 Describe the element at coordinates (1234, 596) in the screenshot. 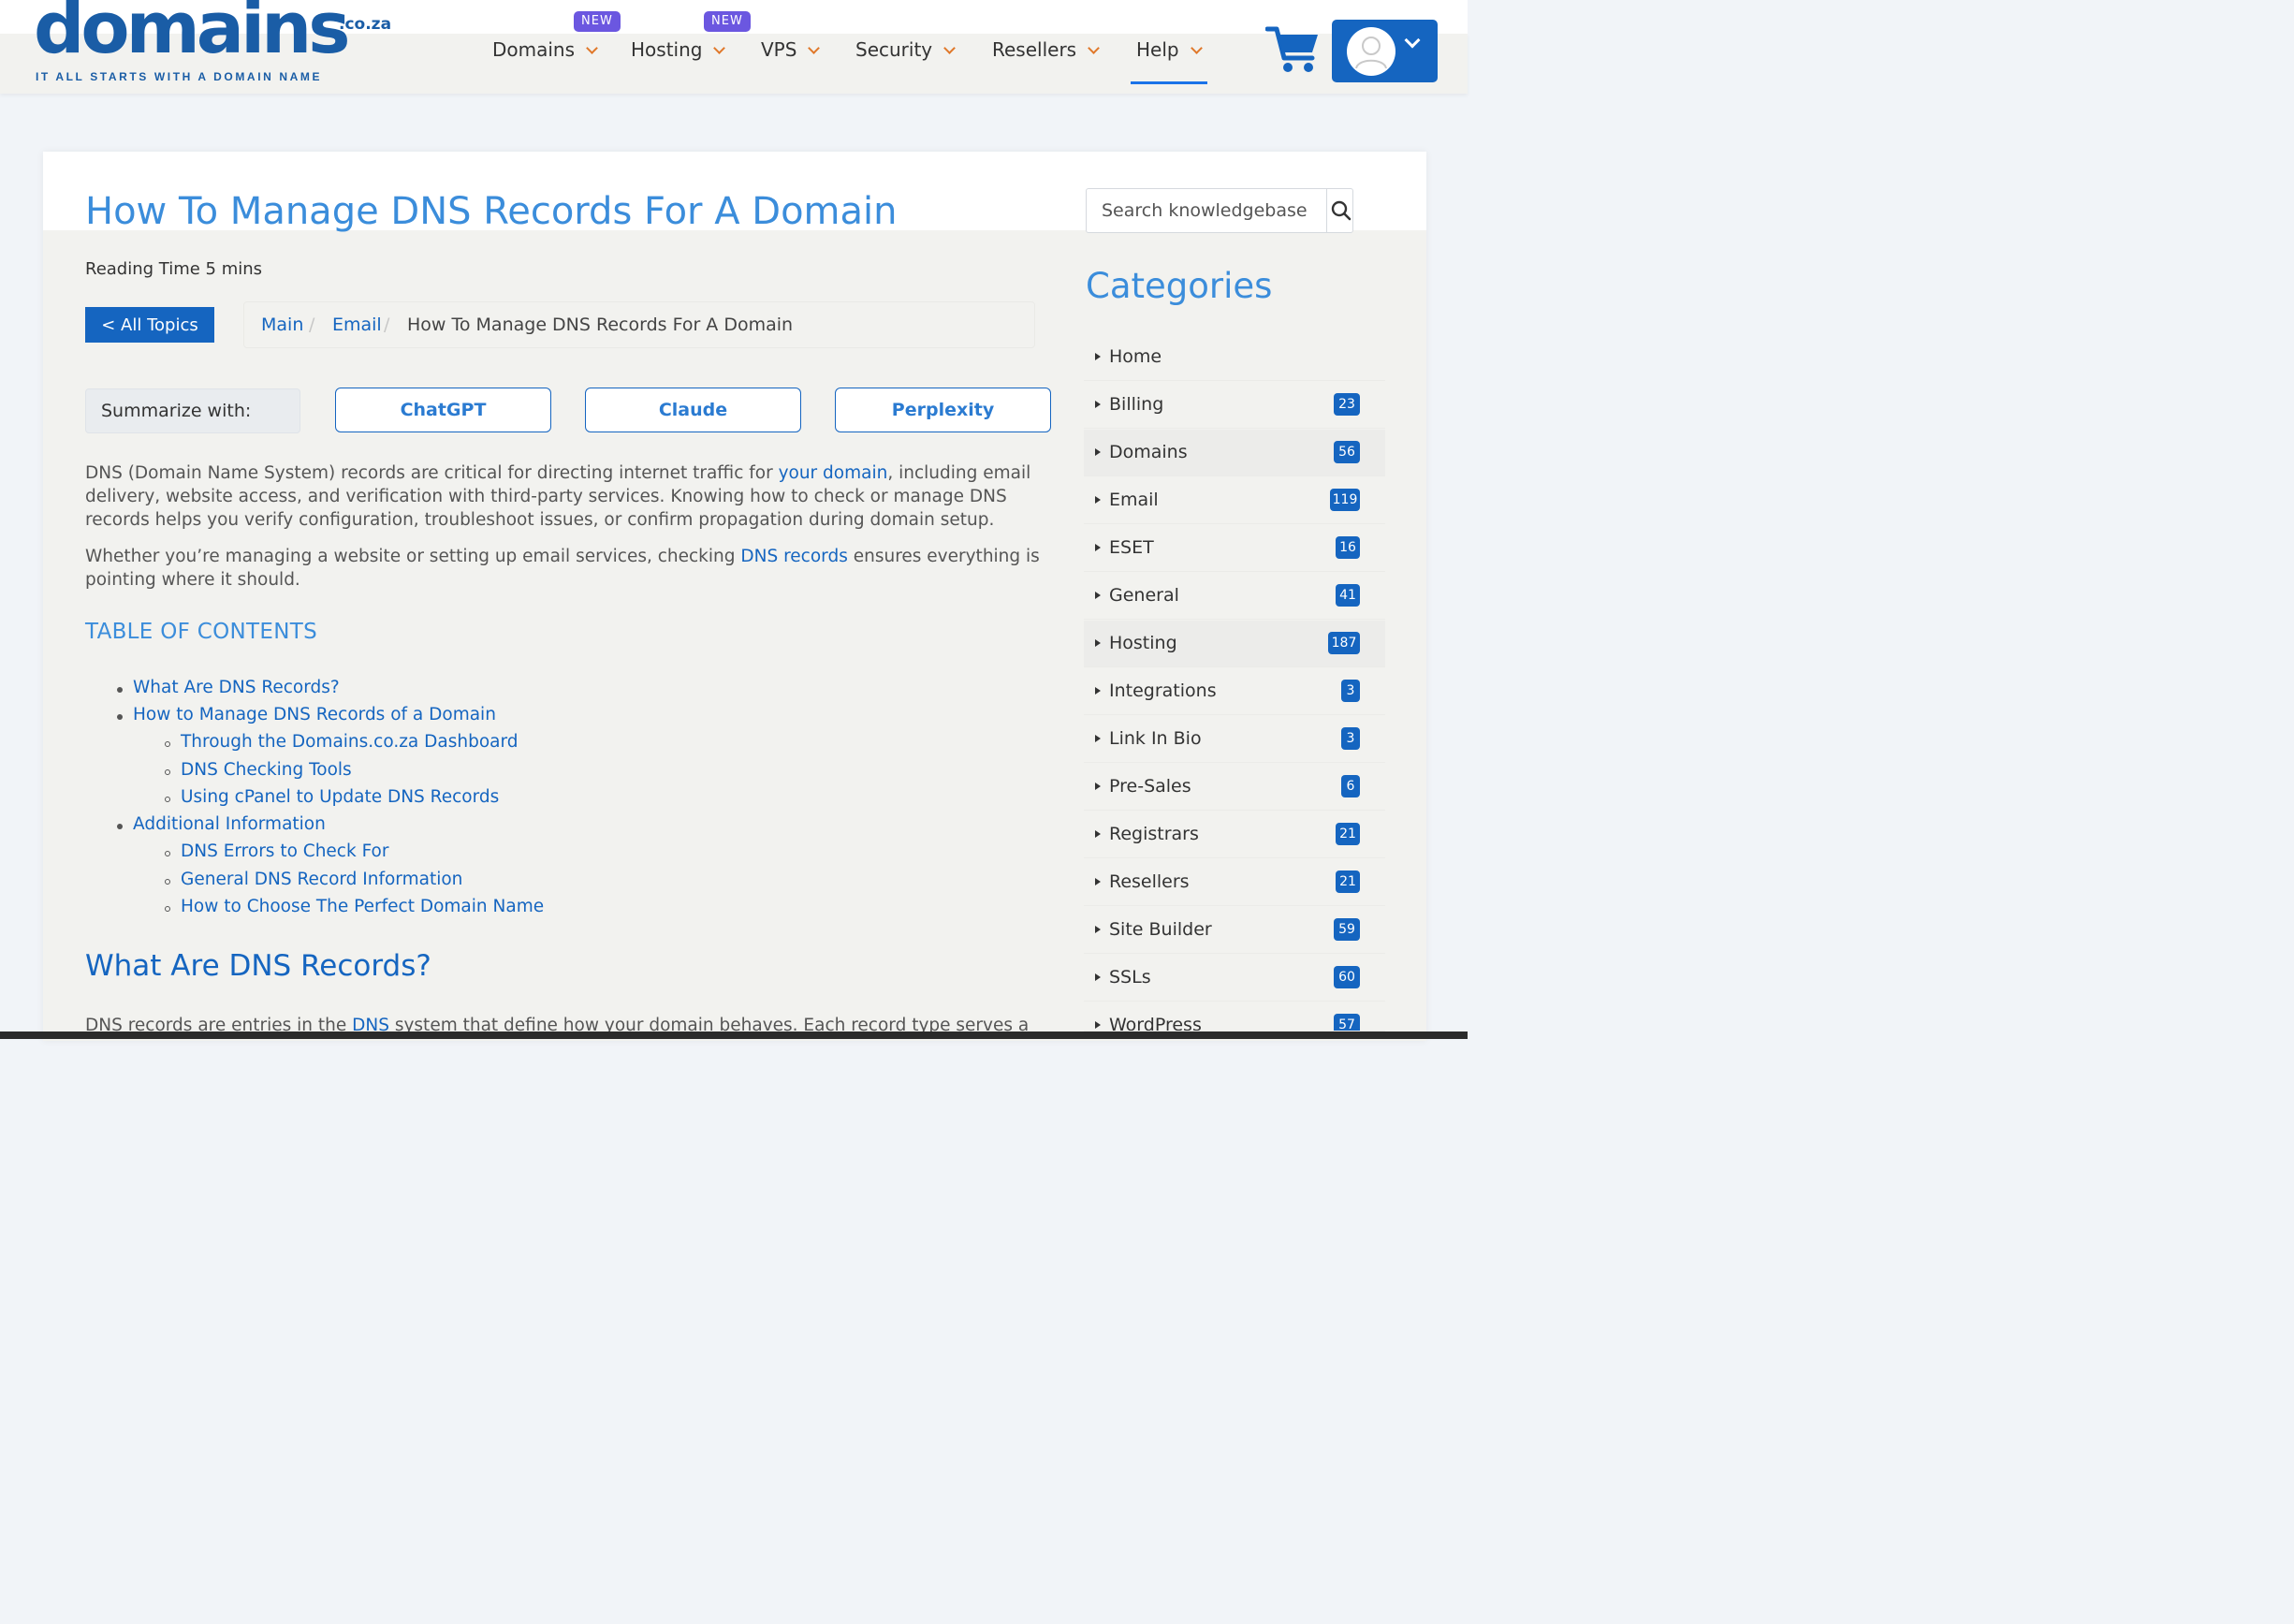

I see `category-general: General 41` at that location.